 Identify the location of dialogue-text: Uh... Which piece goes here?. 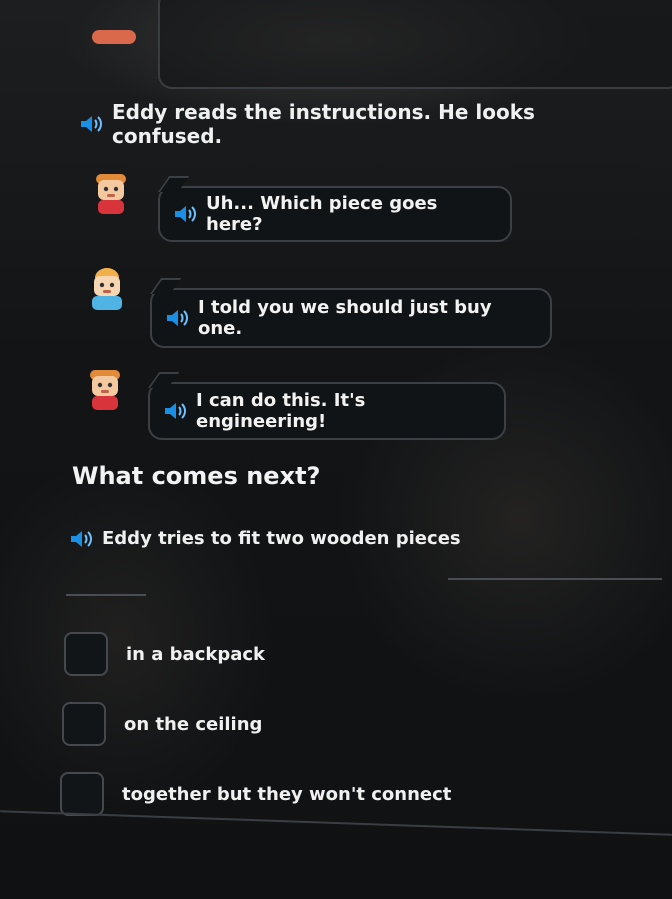
(322, 214).